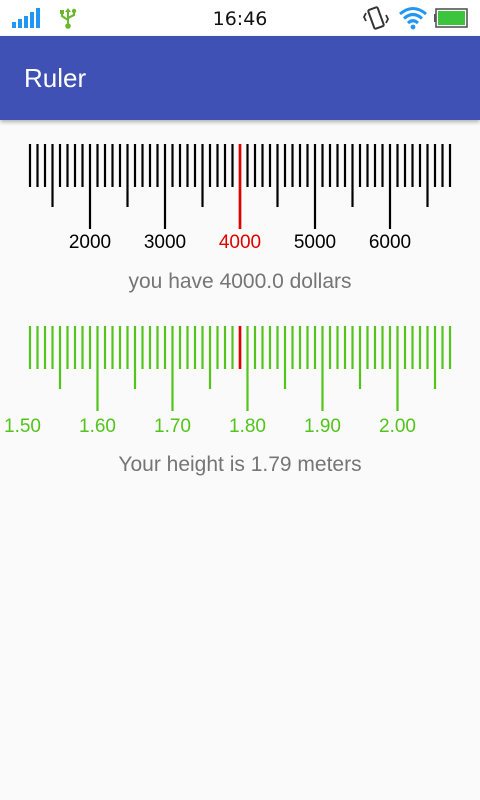  I want to click on height_ruler-label: 1.90, so click(322, 426).